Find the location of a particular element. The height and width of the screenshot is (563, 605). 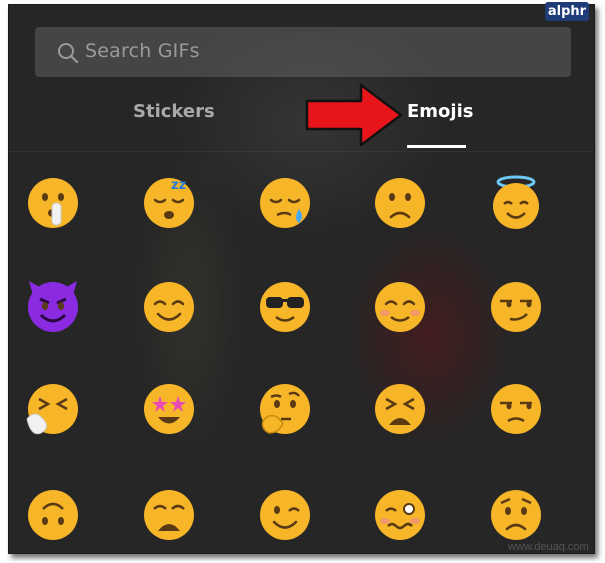

smiling-face-emoji-button is located at coordinates (169, 307).